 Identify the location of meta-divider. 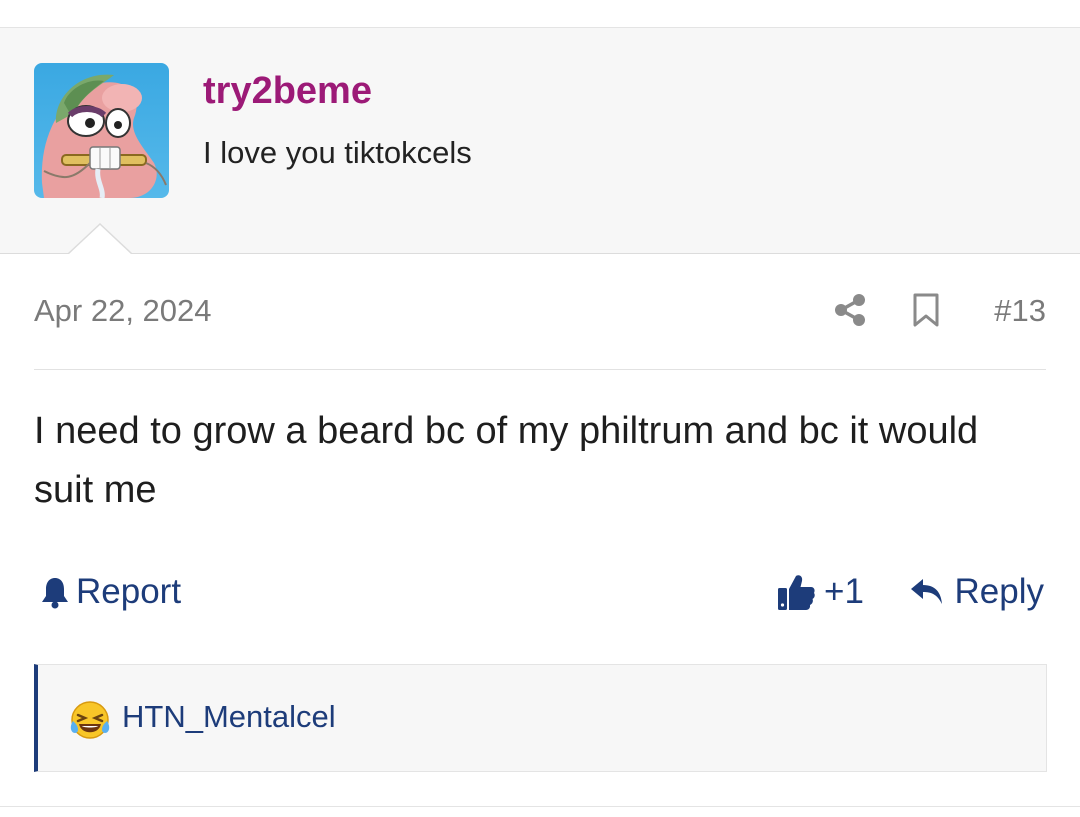
(540, 369).